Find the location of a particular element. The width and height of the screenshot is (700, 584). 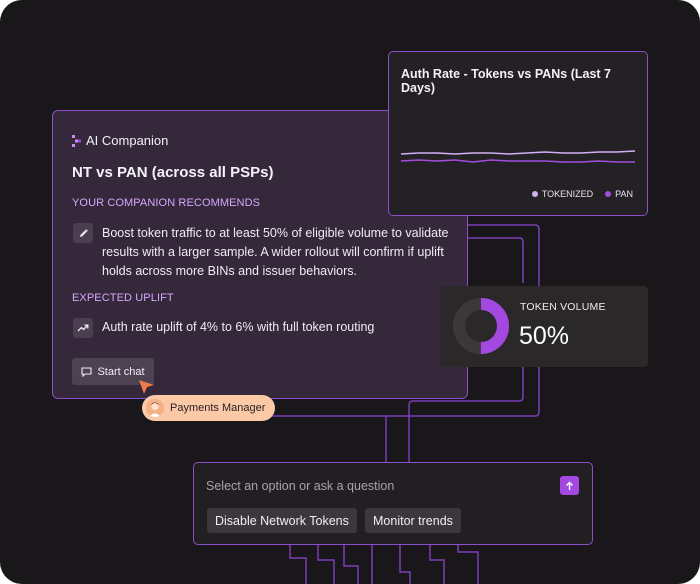

ask-panel: Disable Network Tokens Monitor trends is located at coordinates (393, 503).